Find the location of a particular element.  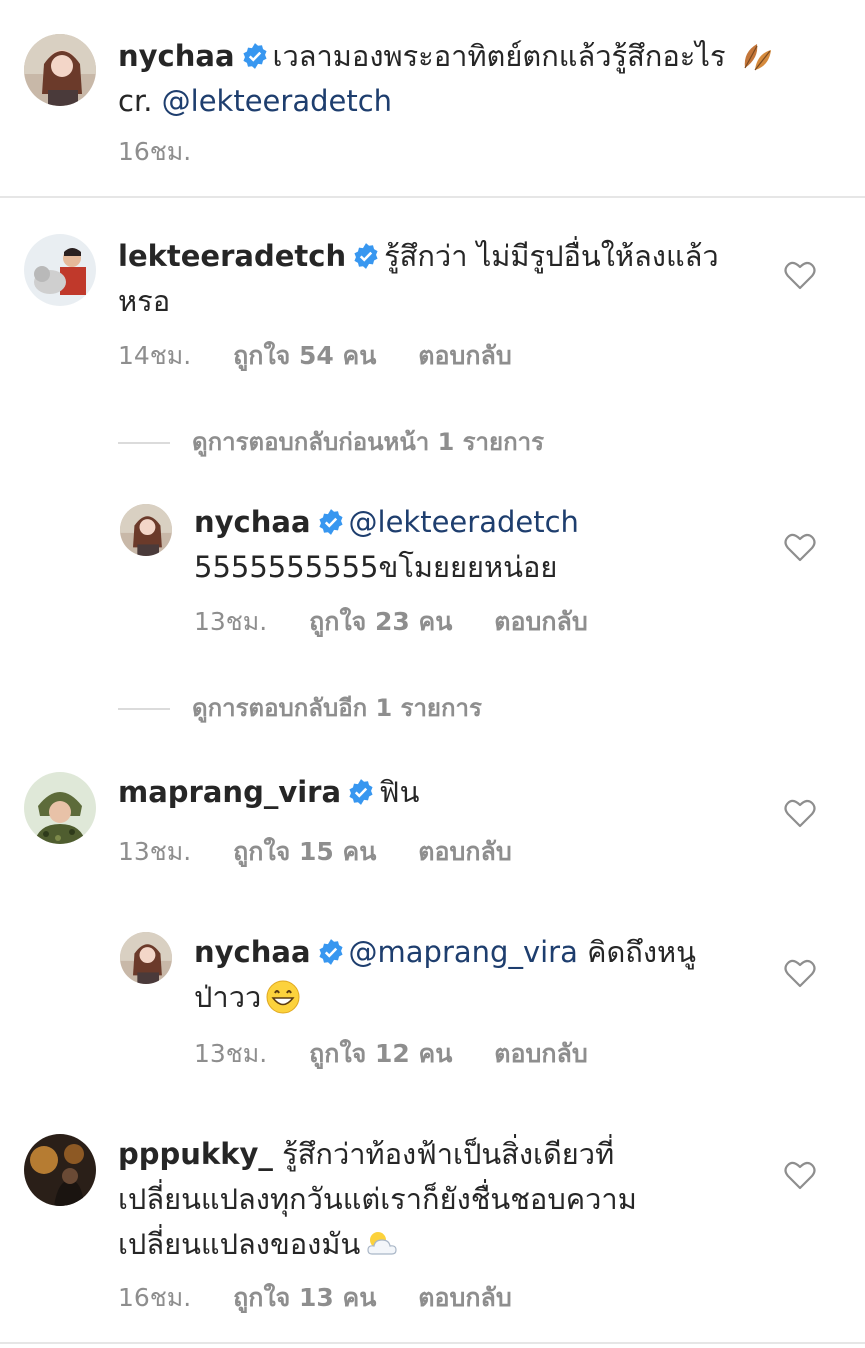

avatar-lekteeradetch is located at coordinates (60, 270).